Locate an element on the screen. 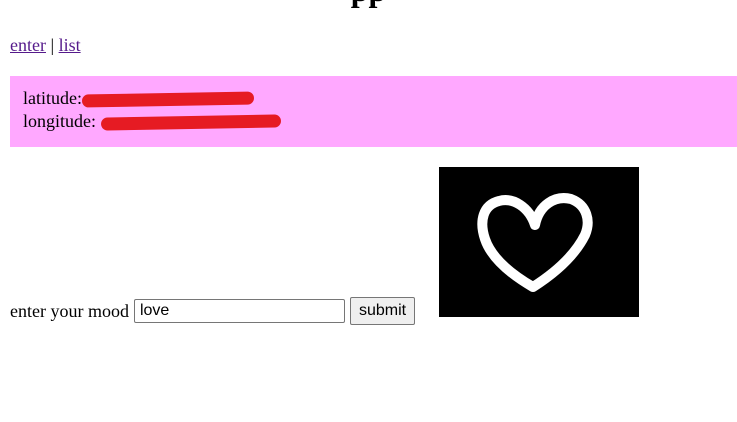 Image resolution: width=737 pixels, height=422 pixels. mood-input: love is located at coordinates (239, 311).